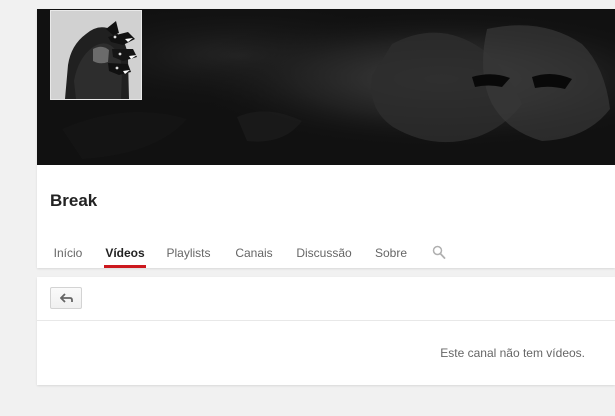 The image size is (615, 416). What do you see at coordinates (74, 200) in the screenshot?
I see `channel-title: Break` at bounding box center [74, 200].